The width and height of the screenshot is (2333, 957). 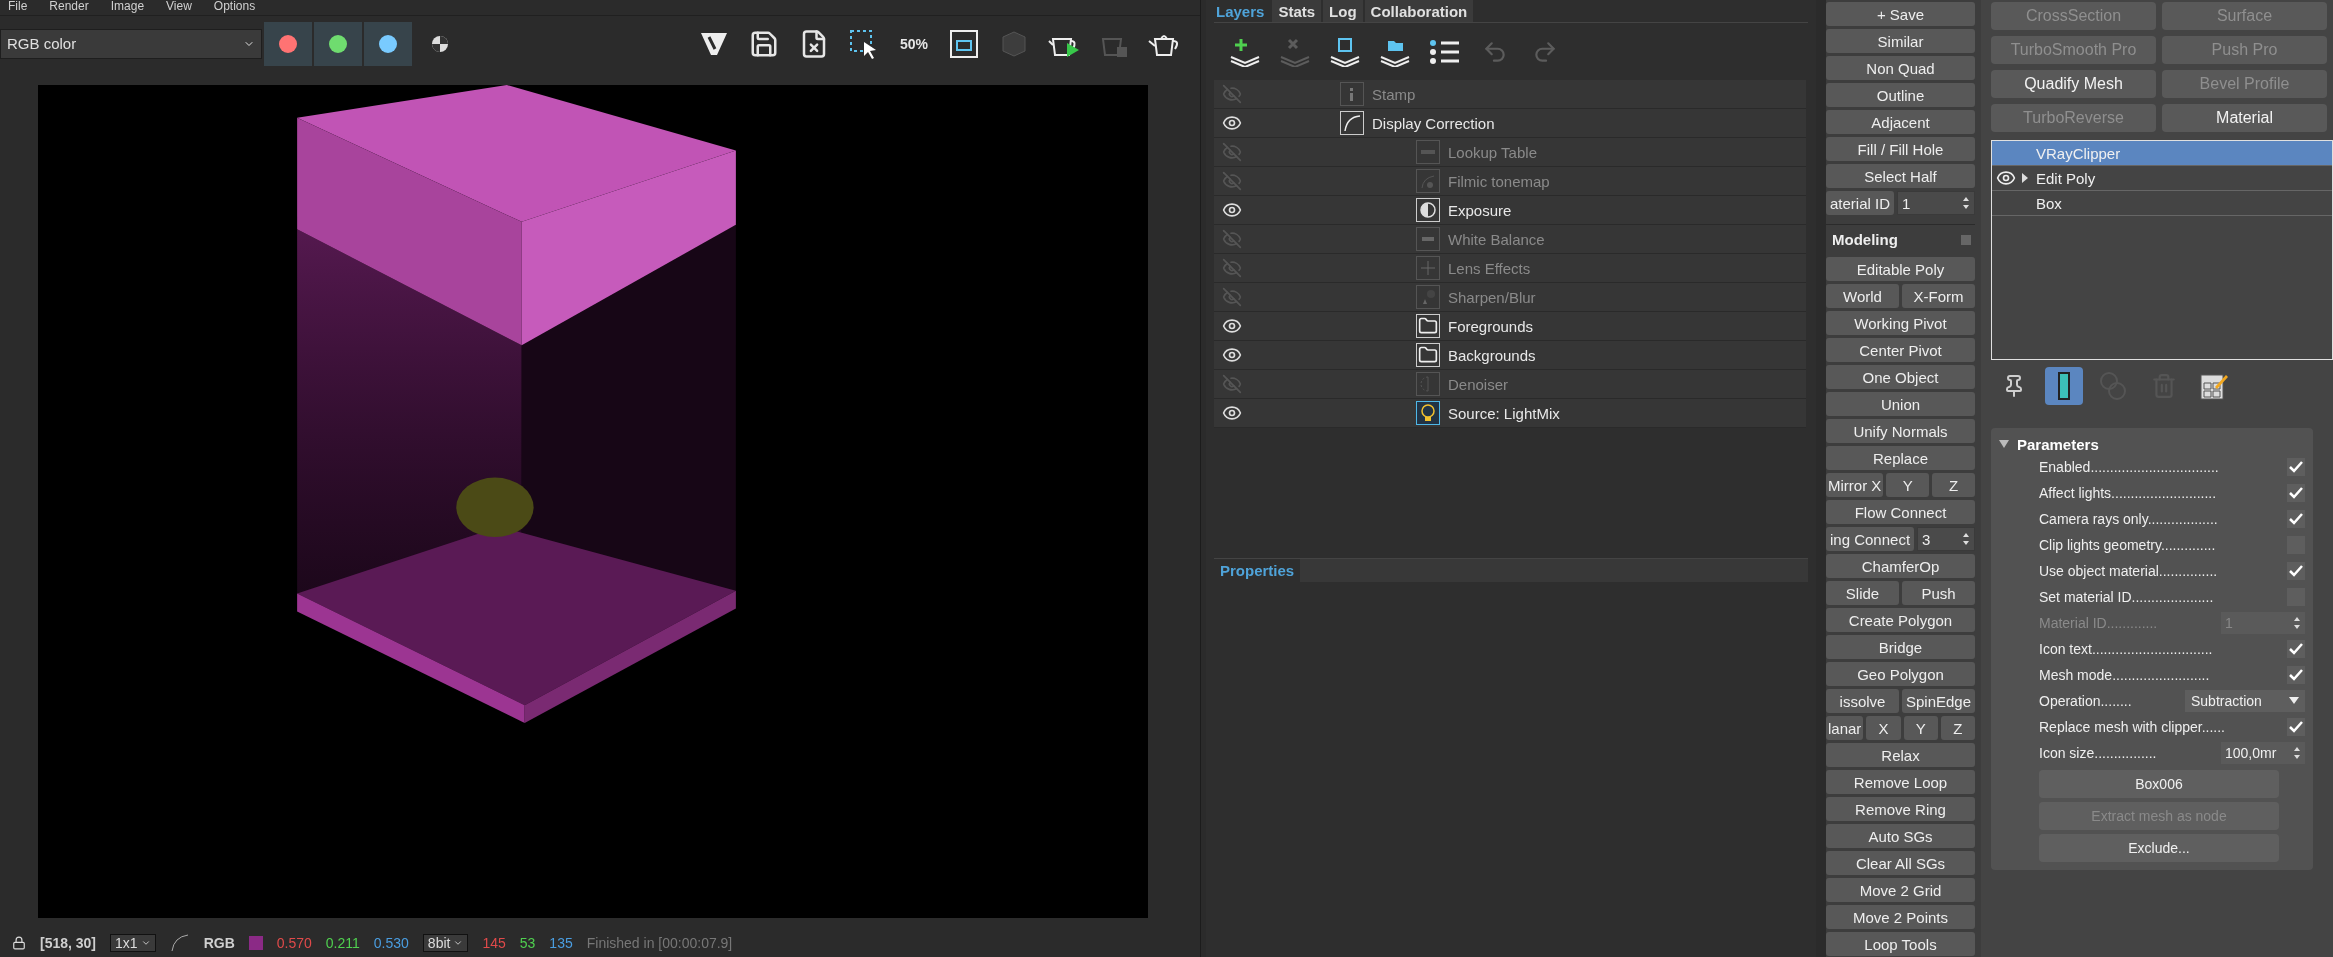 What do you see at coordinates (18, 6) in the screenshot?
I see `menu-item: File` at bounding box center [18, 6].